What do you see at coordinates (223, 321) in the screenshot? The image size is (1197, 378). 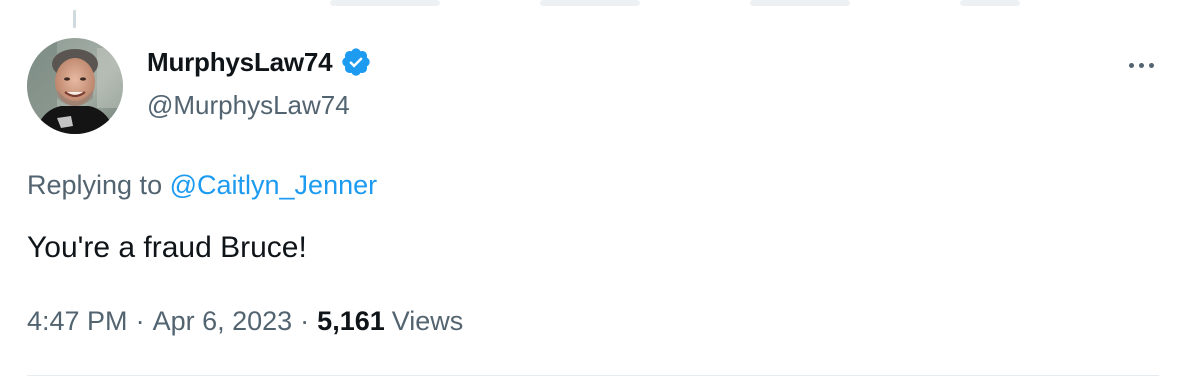 I see `tweet-date: Apr 6, 2023` at bounding box center [223, 321].